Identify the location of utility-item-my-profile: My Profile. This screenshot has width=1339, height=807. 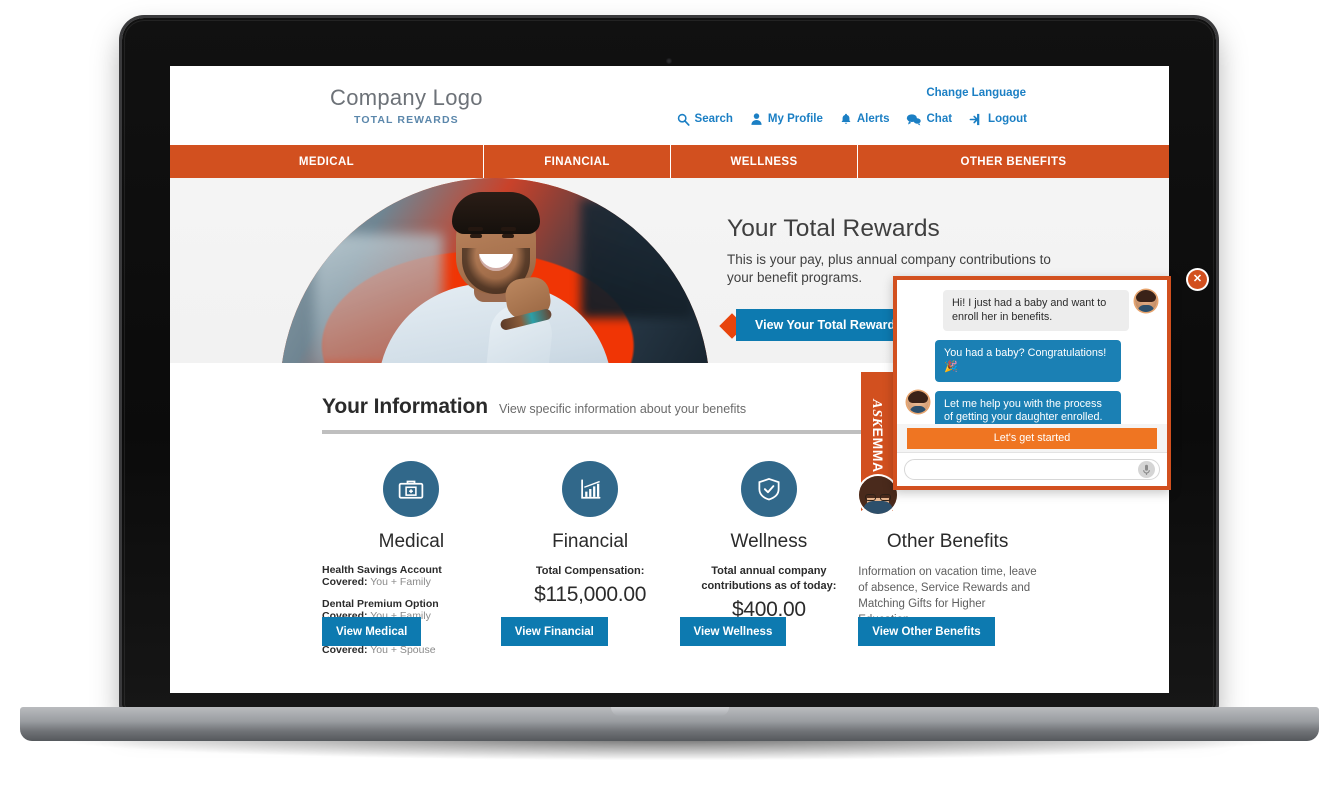
(786, 119).